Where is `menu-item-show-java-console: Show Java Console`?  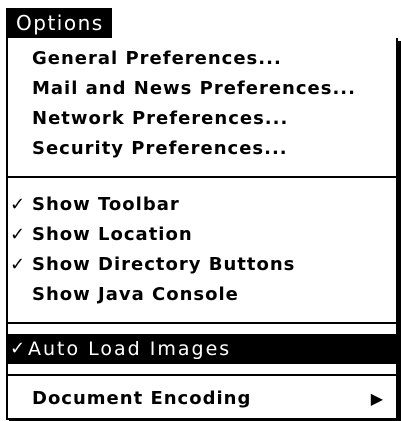
menu-item-show-java-console: Show Java Console is located at coordinates (202, 295).